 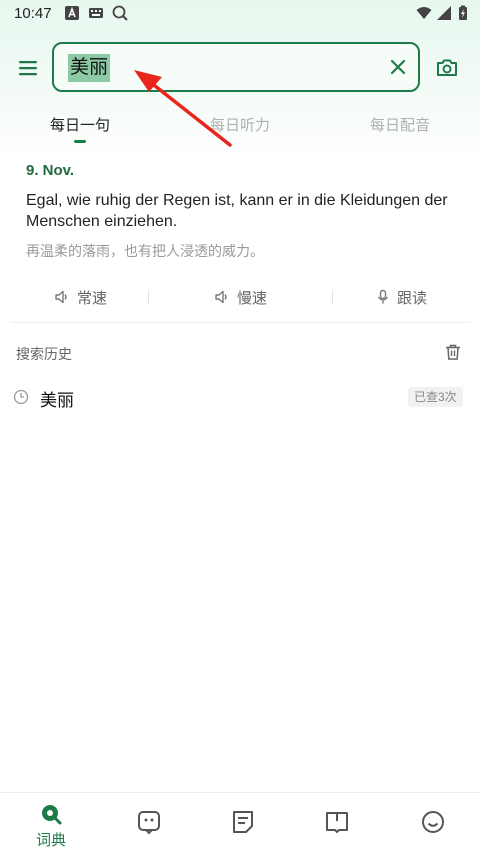 I want to click on bottom-navigation: 词典, so click(x=240, y=823).